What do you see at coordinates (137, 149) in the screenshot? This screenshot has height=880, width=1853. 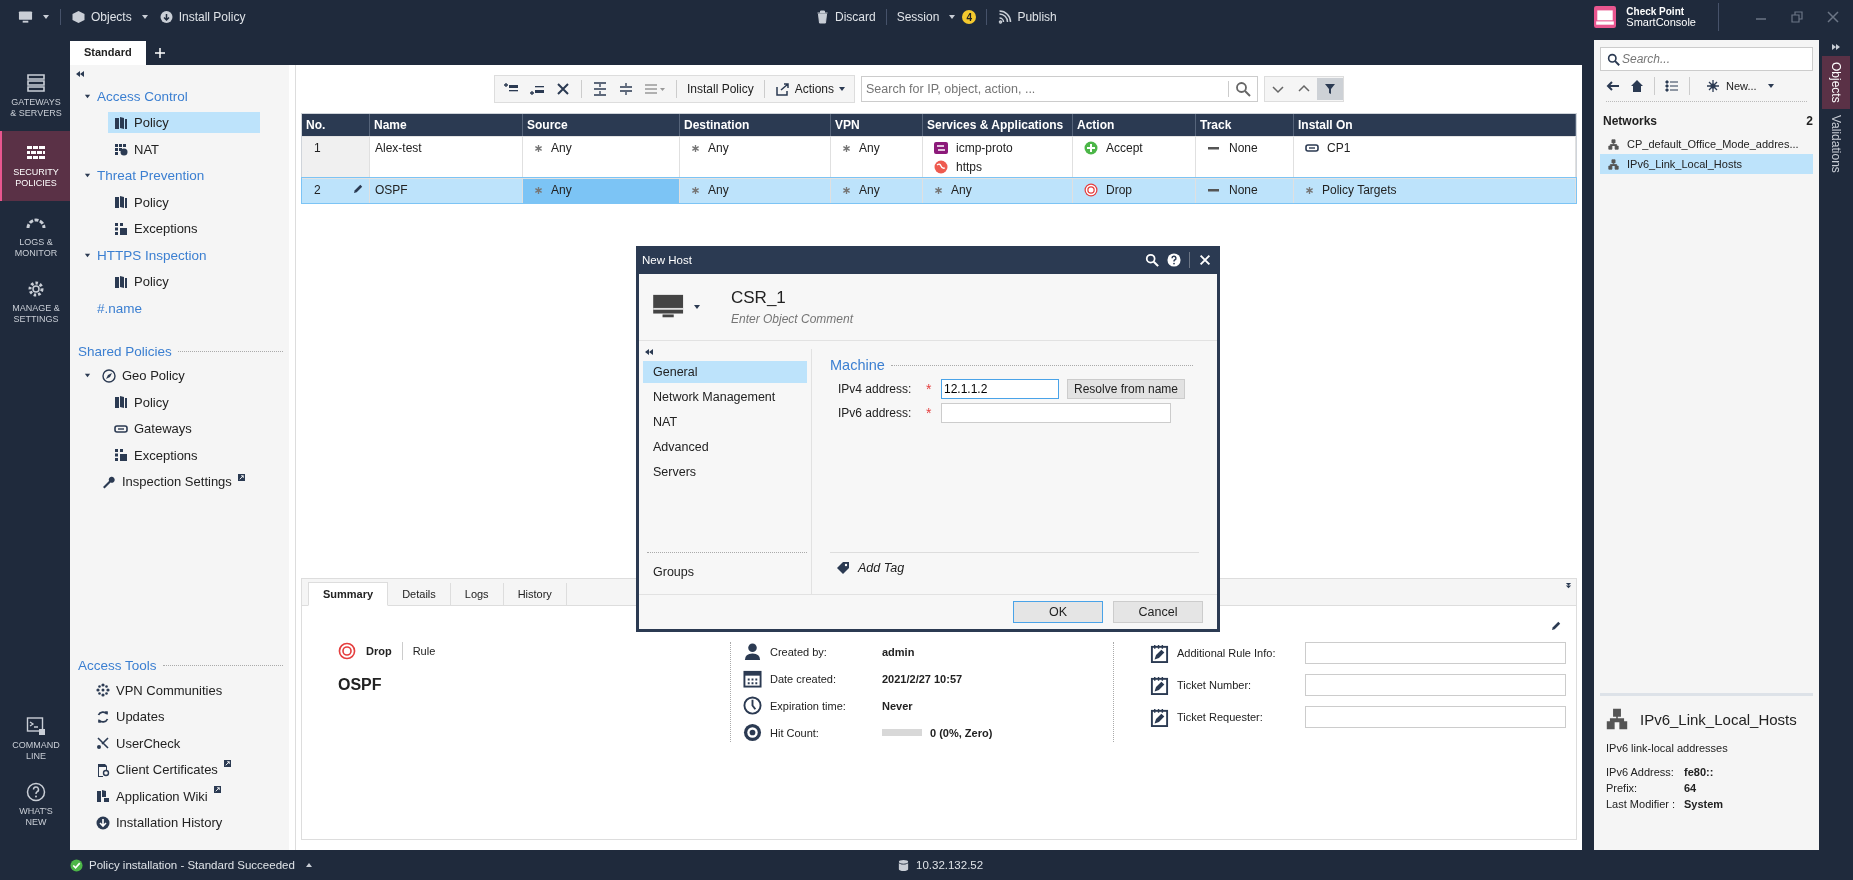 I see `tree-item: NAT` at bounding box center [137, 149].